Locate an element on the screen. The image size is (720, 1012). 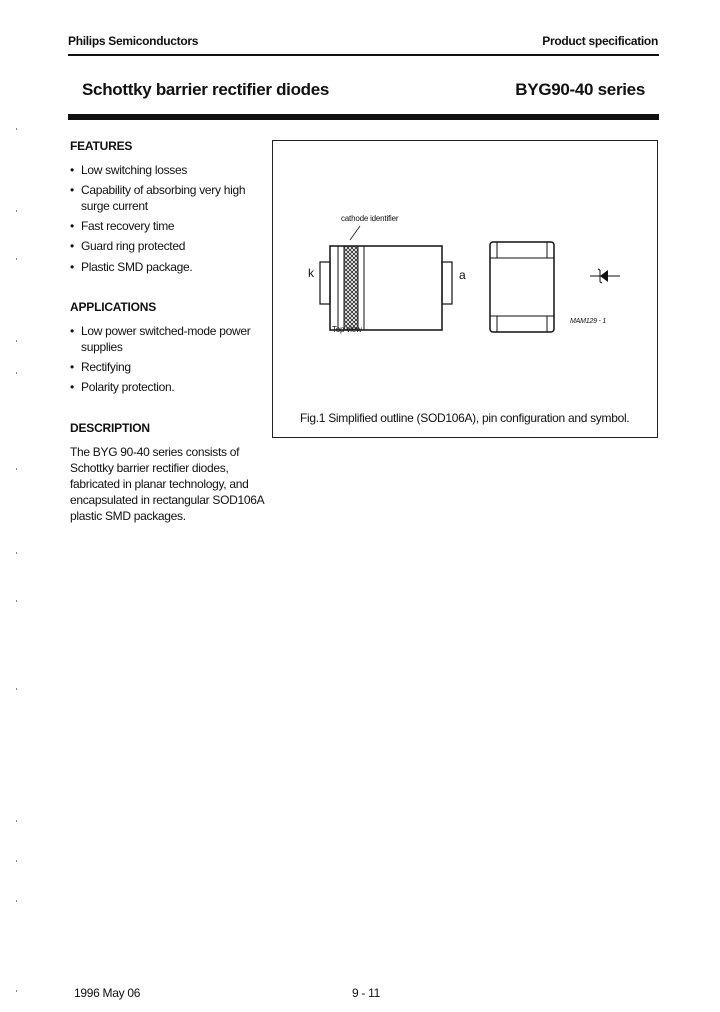
diode-symbol-icon is located at coordinates (605, 276).